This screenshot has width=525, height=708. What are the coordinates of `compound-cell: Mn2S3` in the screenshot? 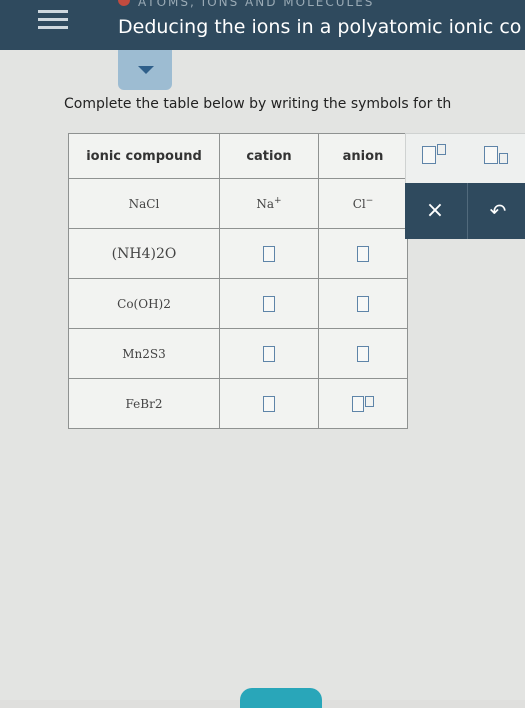 It's located at (144, 353).